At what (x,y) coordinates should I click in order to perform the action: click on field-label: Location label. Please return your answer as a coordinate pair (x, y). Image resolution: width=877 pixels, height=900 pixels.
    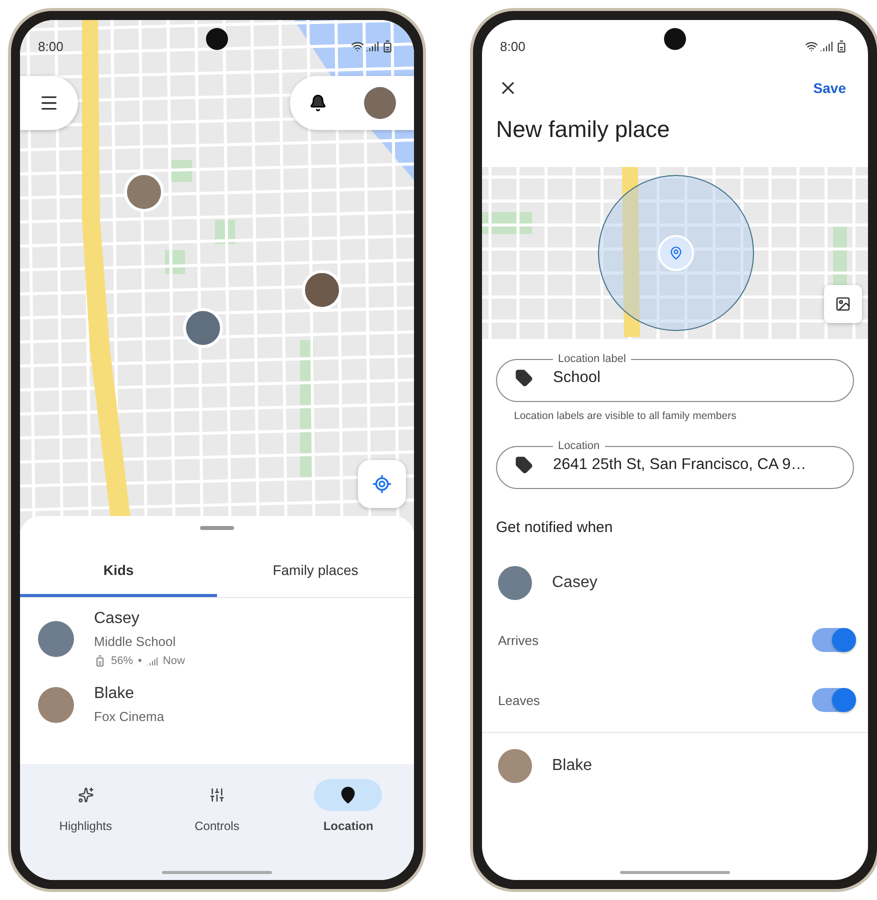
    Looking at the image, I should click on (592, 359).